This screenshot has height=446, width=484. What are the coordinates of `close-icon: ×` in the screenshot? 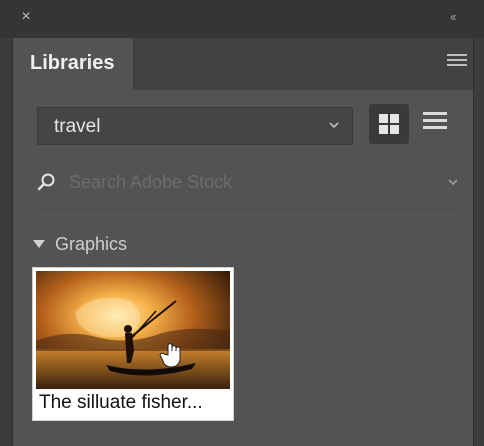 It's located at (26, 17).